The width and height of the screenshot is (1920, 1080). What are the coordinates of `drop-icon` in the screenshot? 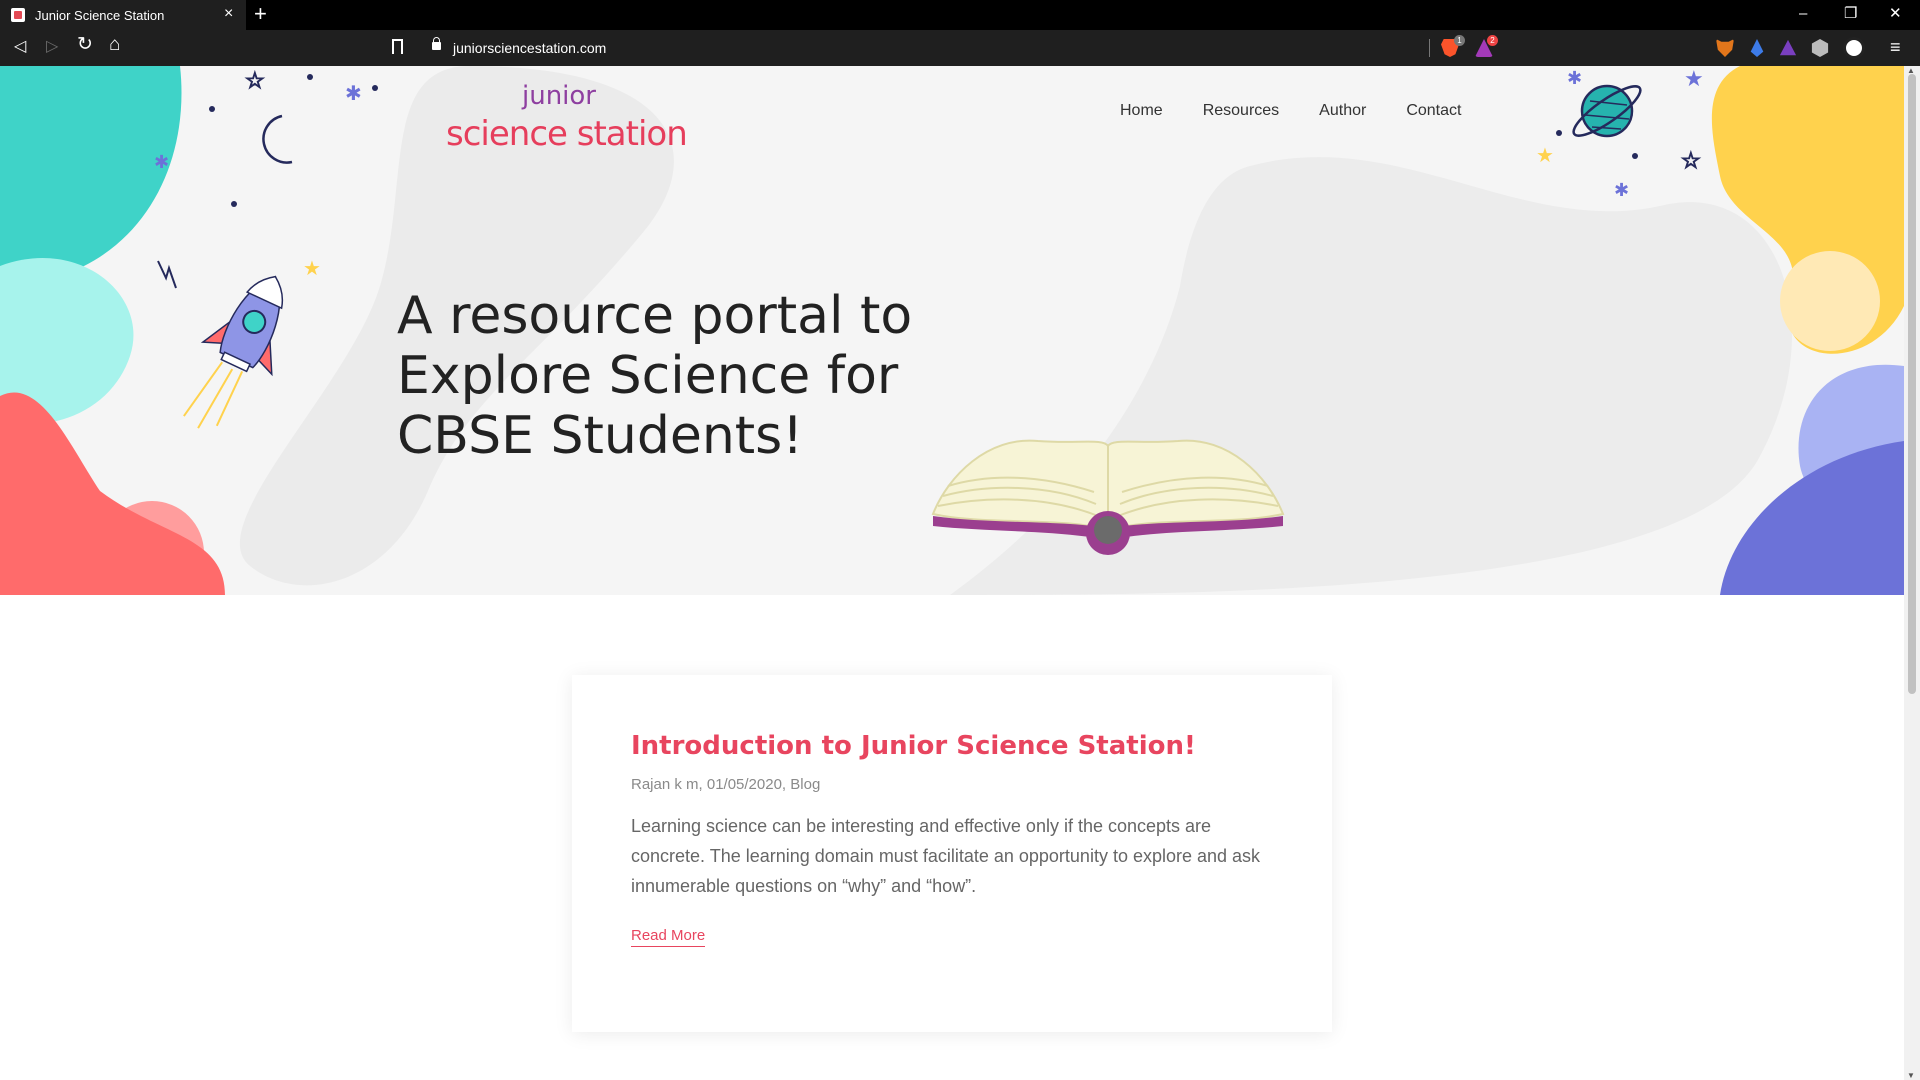 It's located at (1757, 48).